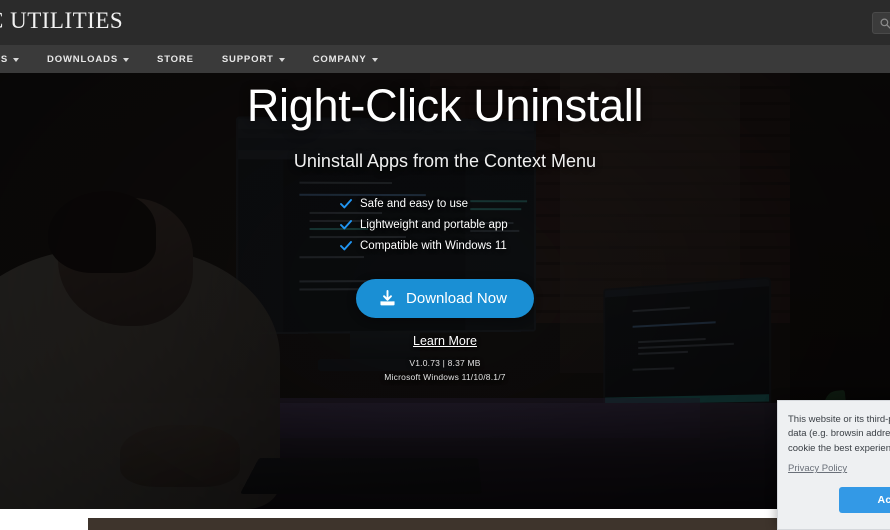 The height and width of the screenshot is (530, 890). Describe the element at coordinates (387, 298) in the screenshot. I see `download-icon` at that location.